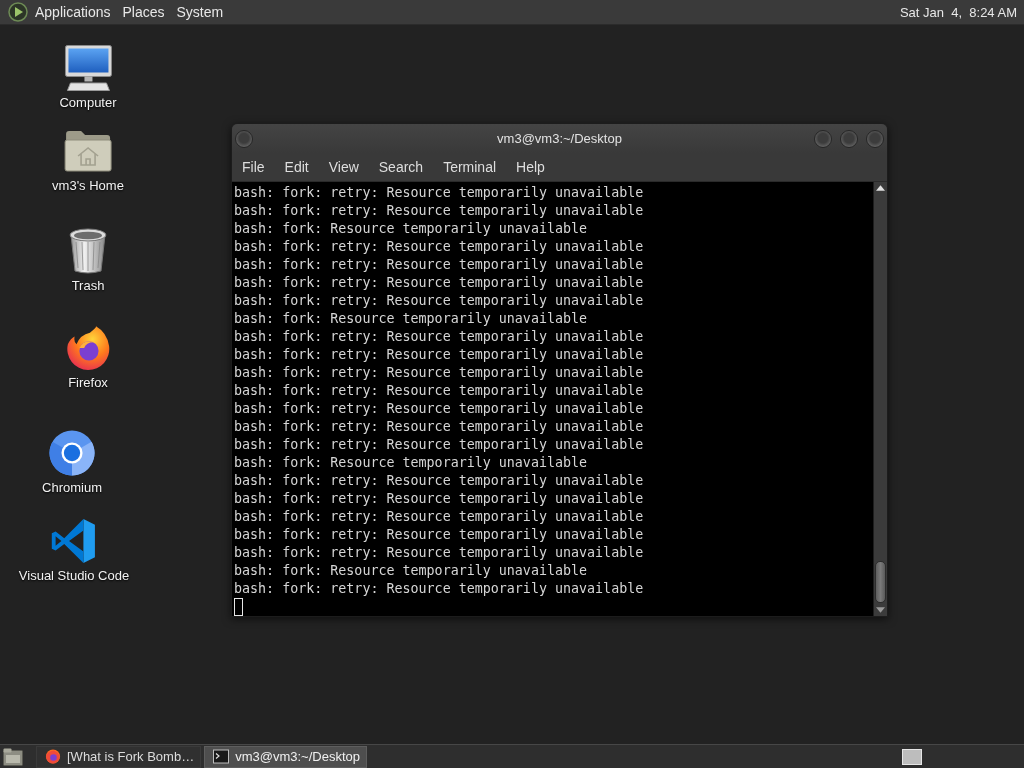 Image resolution: width=1024 pixels, height=768 pixels. I want to click on desktop-shortcut: vm3's Home, so click(88, 161).